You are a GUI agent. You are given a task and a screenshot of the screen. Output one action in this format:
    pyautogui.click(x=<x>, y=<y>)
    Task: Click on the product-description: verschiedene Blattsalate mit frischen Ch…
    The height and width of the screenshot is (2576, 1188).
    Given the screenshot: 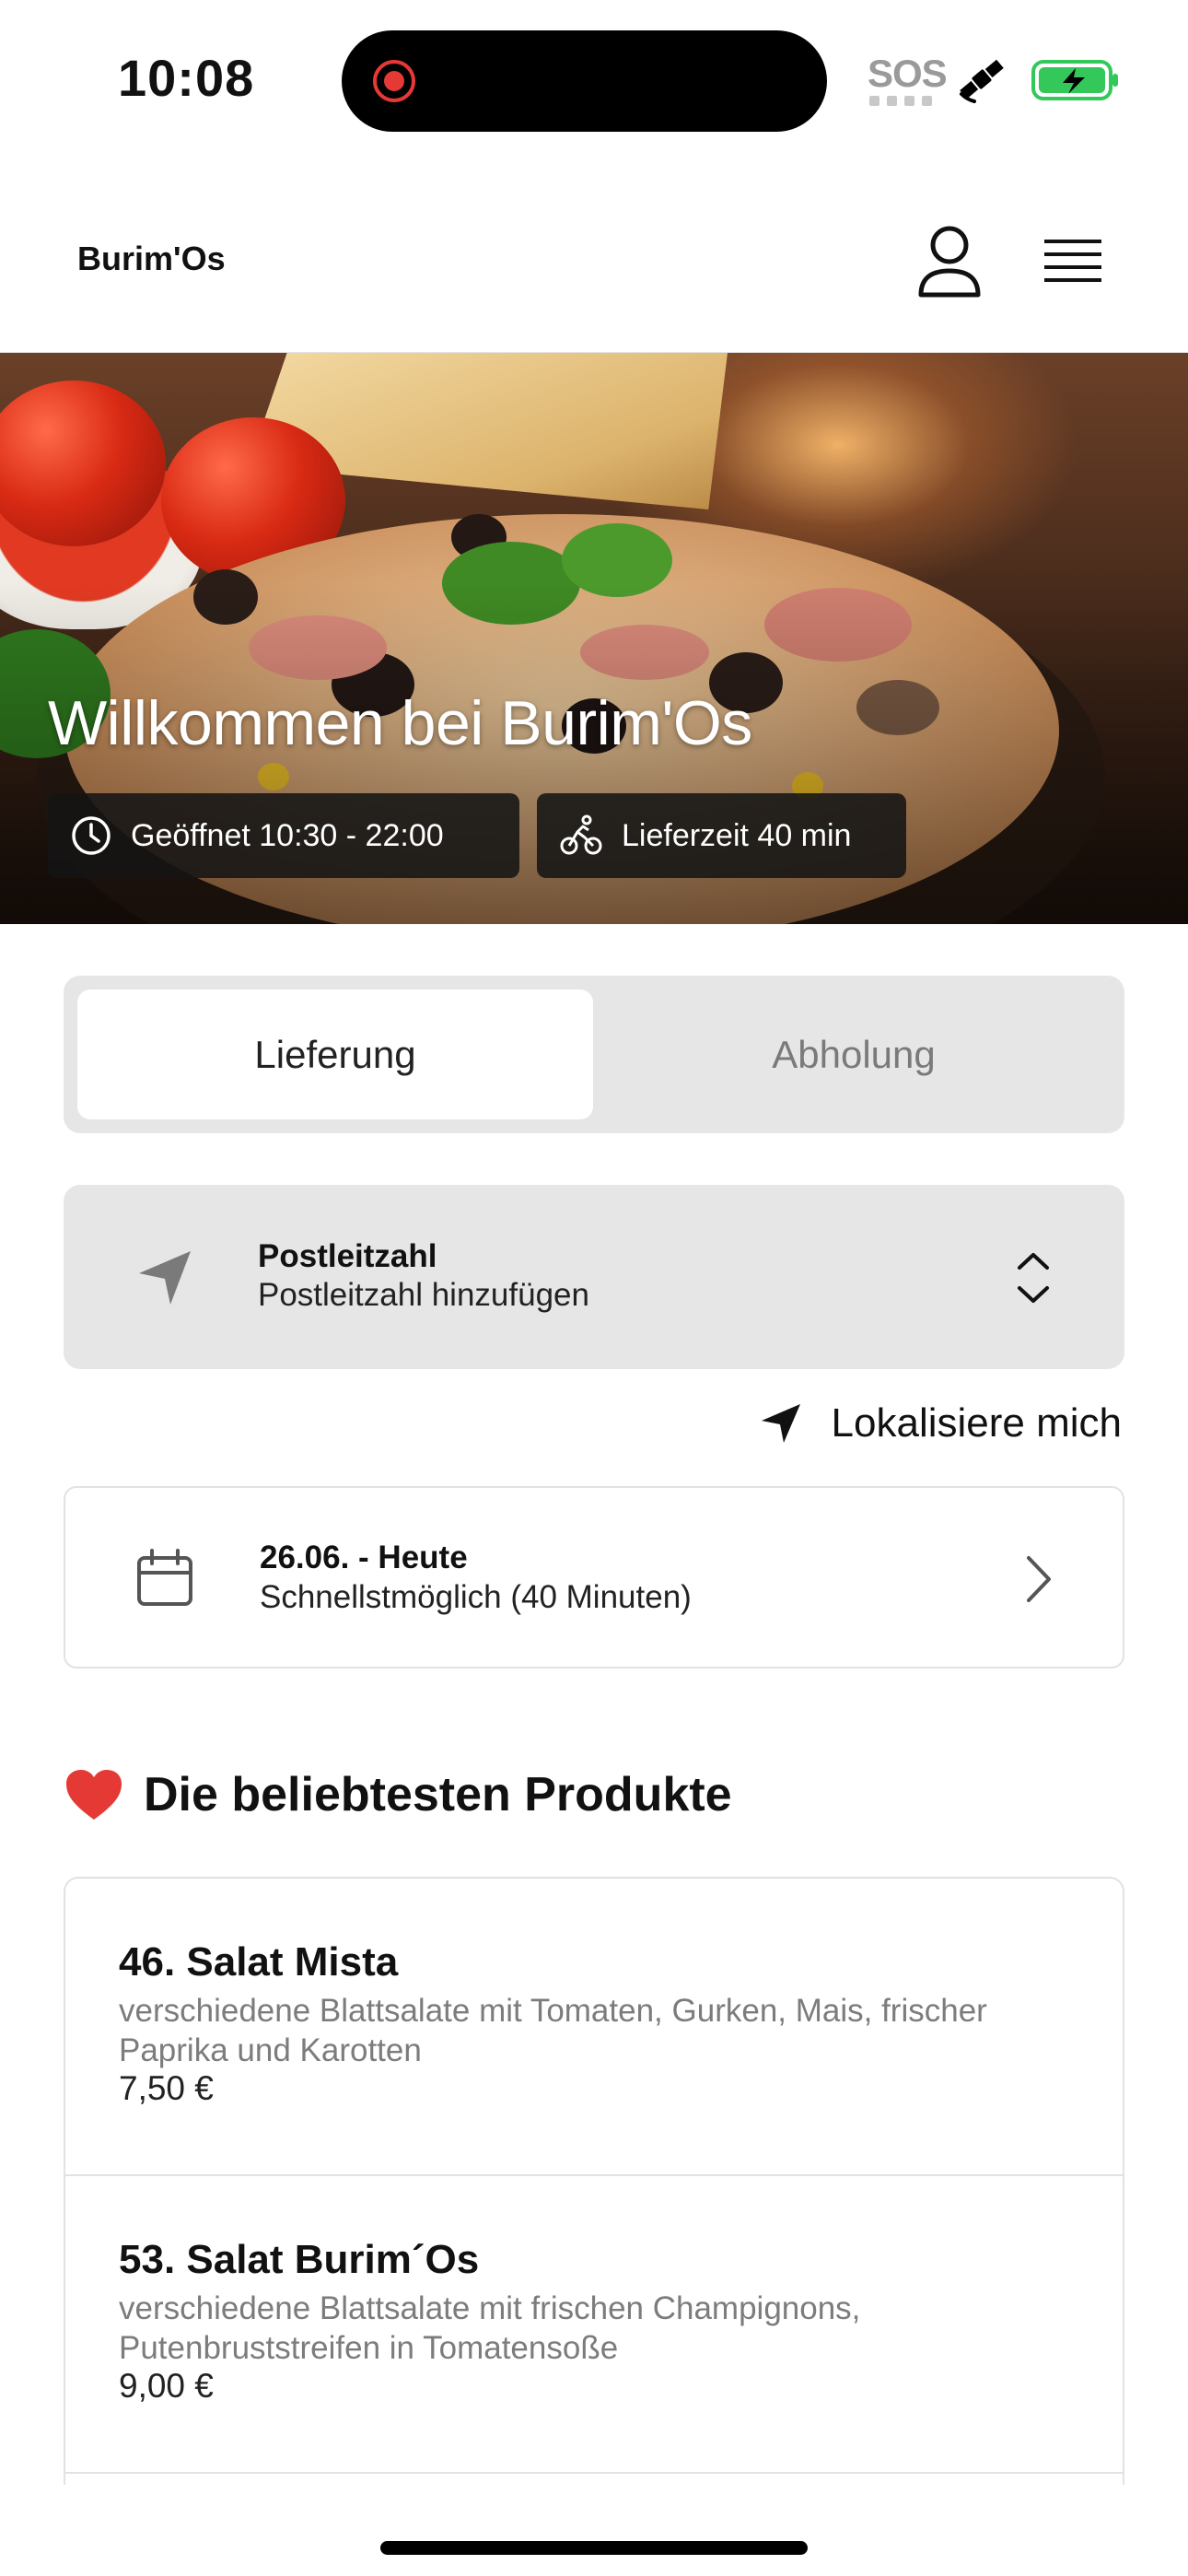 What is the action you would take?
    pyautogui.click(x=490, y=2328)
    